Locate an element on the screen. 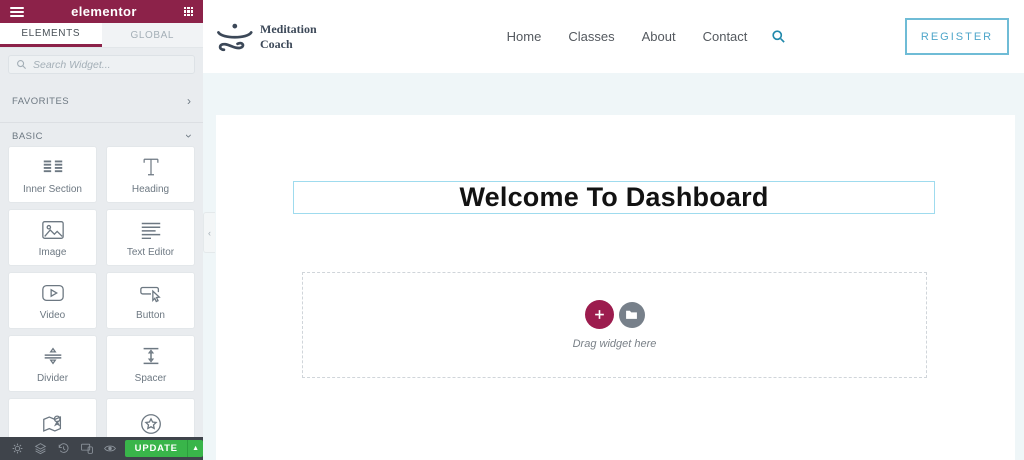  plus-icon is located at coordinates (599, 314).